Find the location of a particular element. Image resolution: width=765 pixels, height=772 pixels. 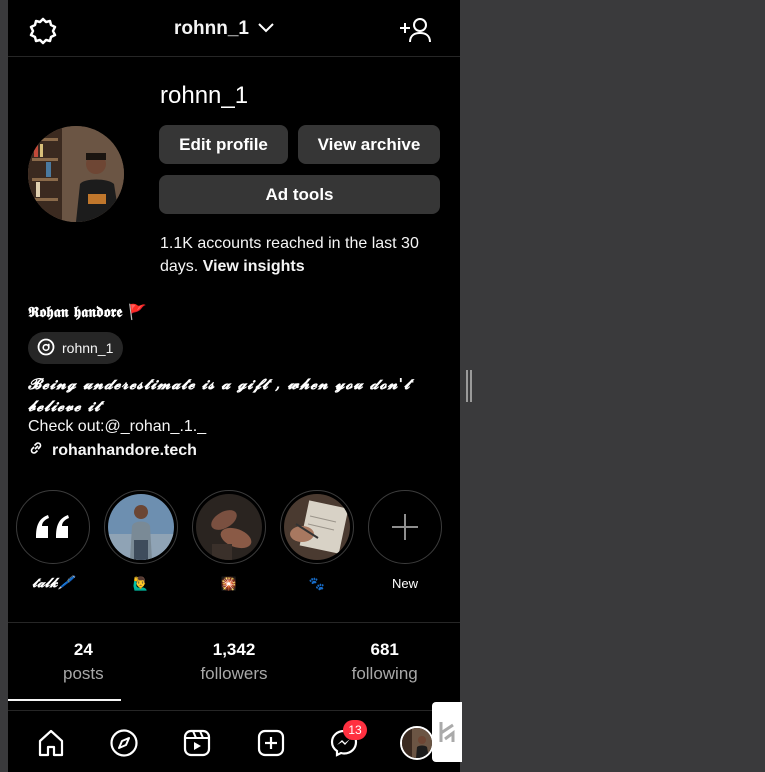

top-bar: rohnn_1 is located at coordinates (234, 28).